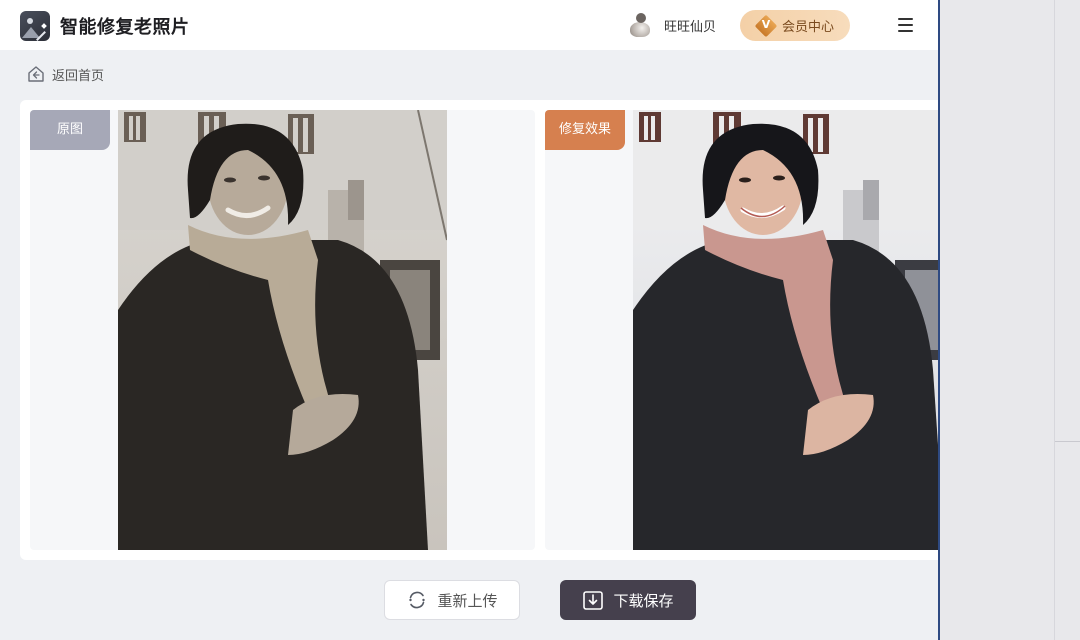  I want to click on avatar, so click(640, 25).